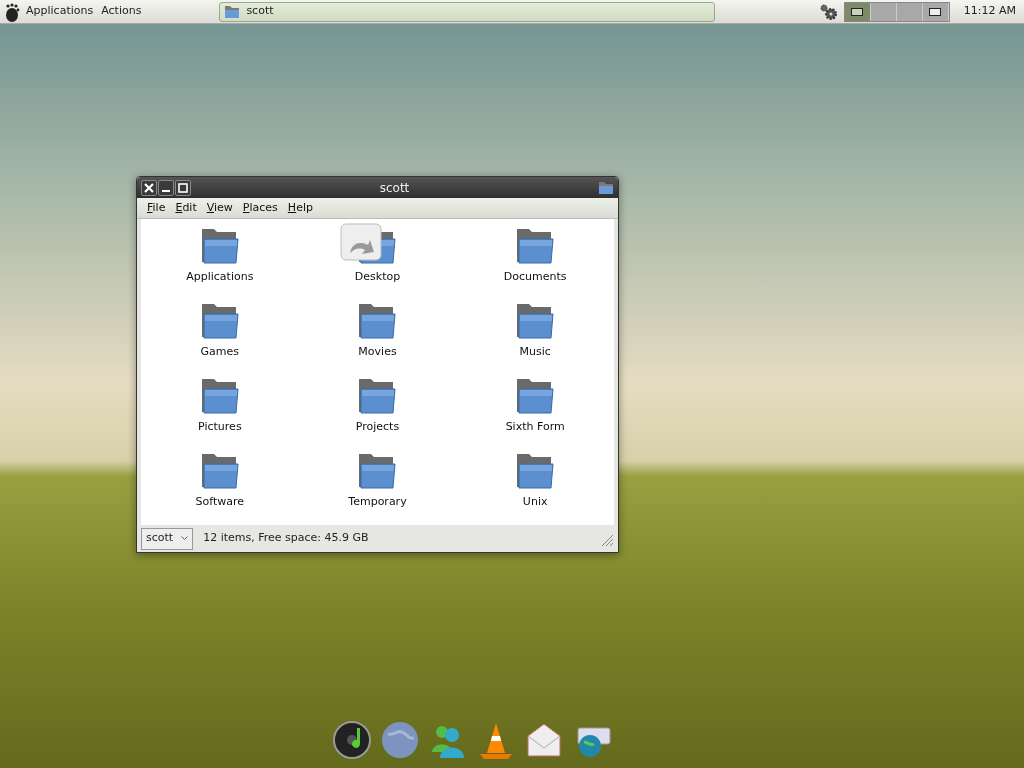 The width and height of the screenshot is (1024, 768). Describe the element at coordinates (361, 242) in the screenshot. I see `drag-cursor-icon` at that location.